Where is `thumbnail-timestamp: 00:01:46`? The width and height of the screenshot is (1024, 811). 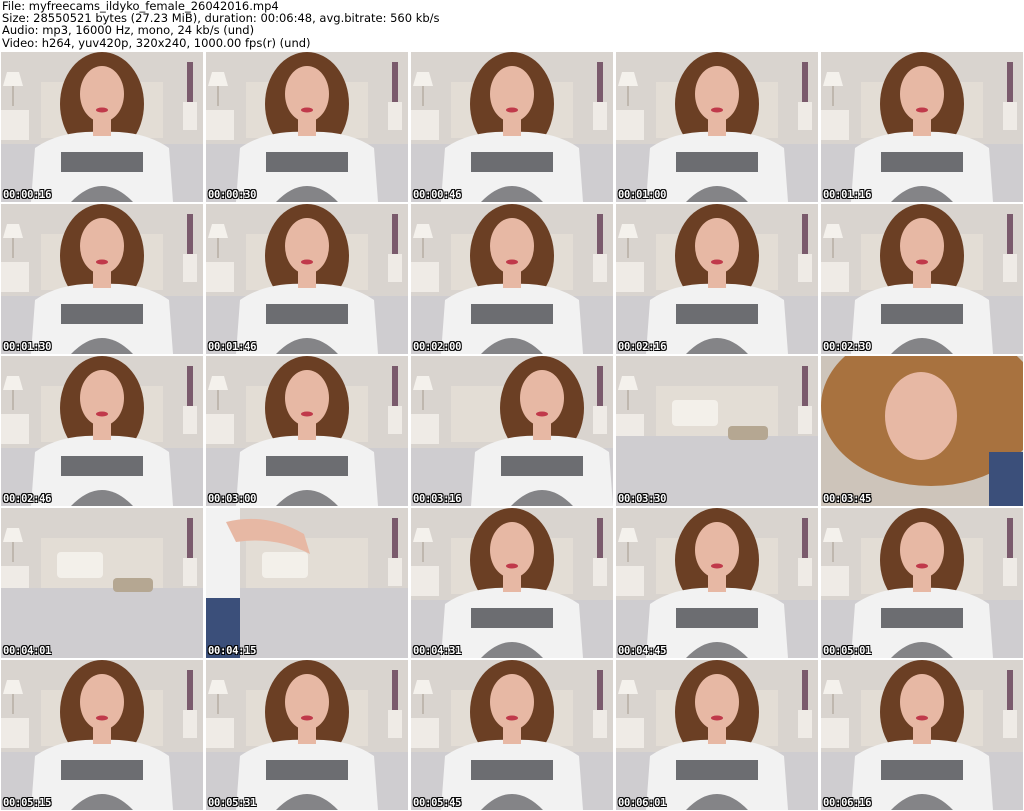 thumbnail-timestamp: 00:01:46 is located at coordinates (232, 347).